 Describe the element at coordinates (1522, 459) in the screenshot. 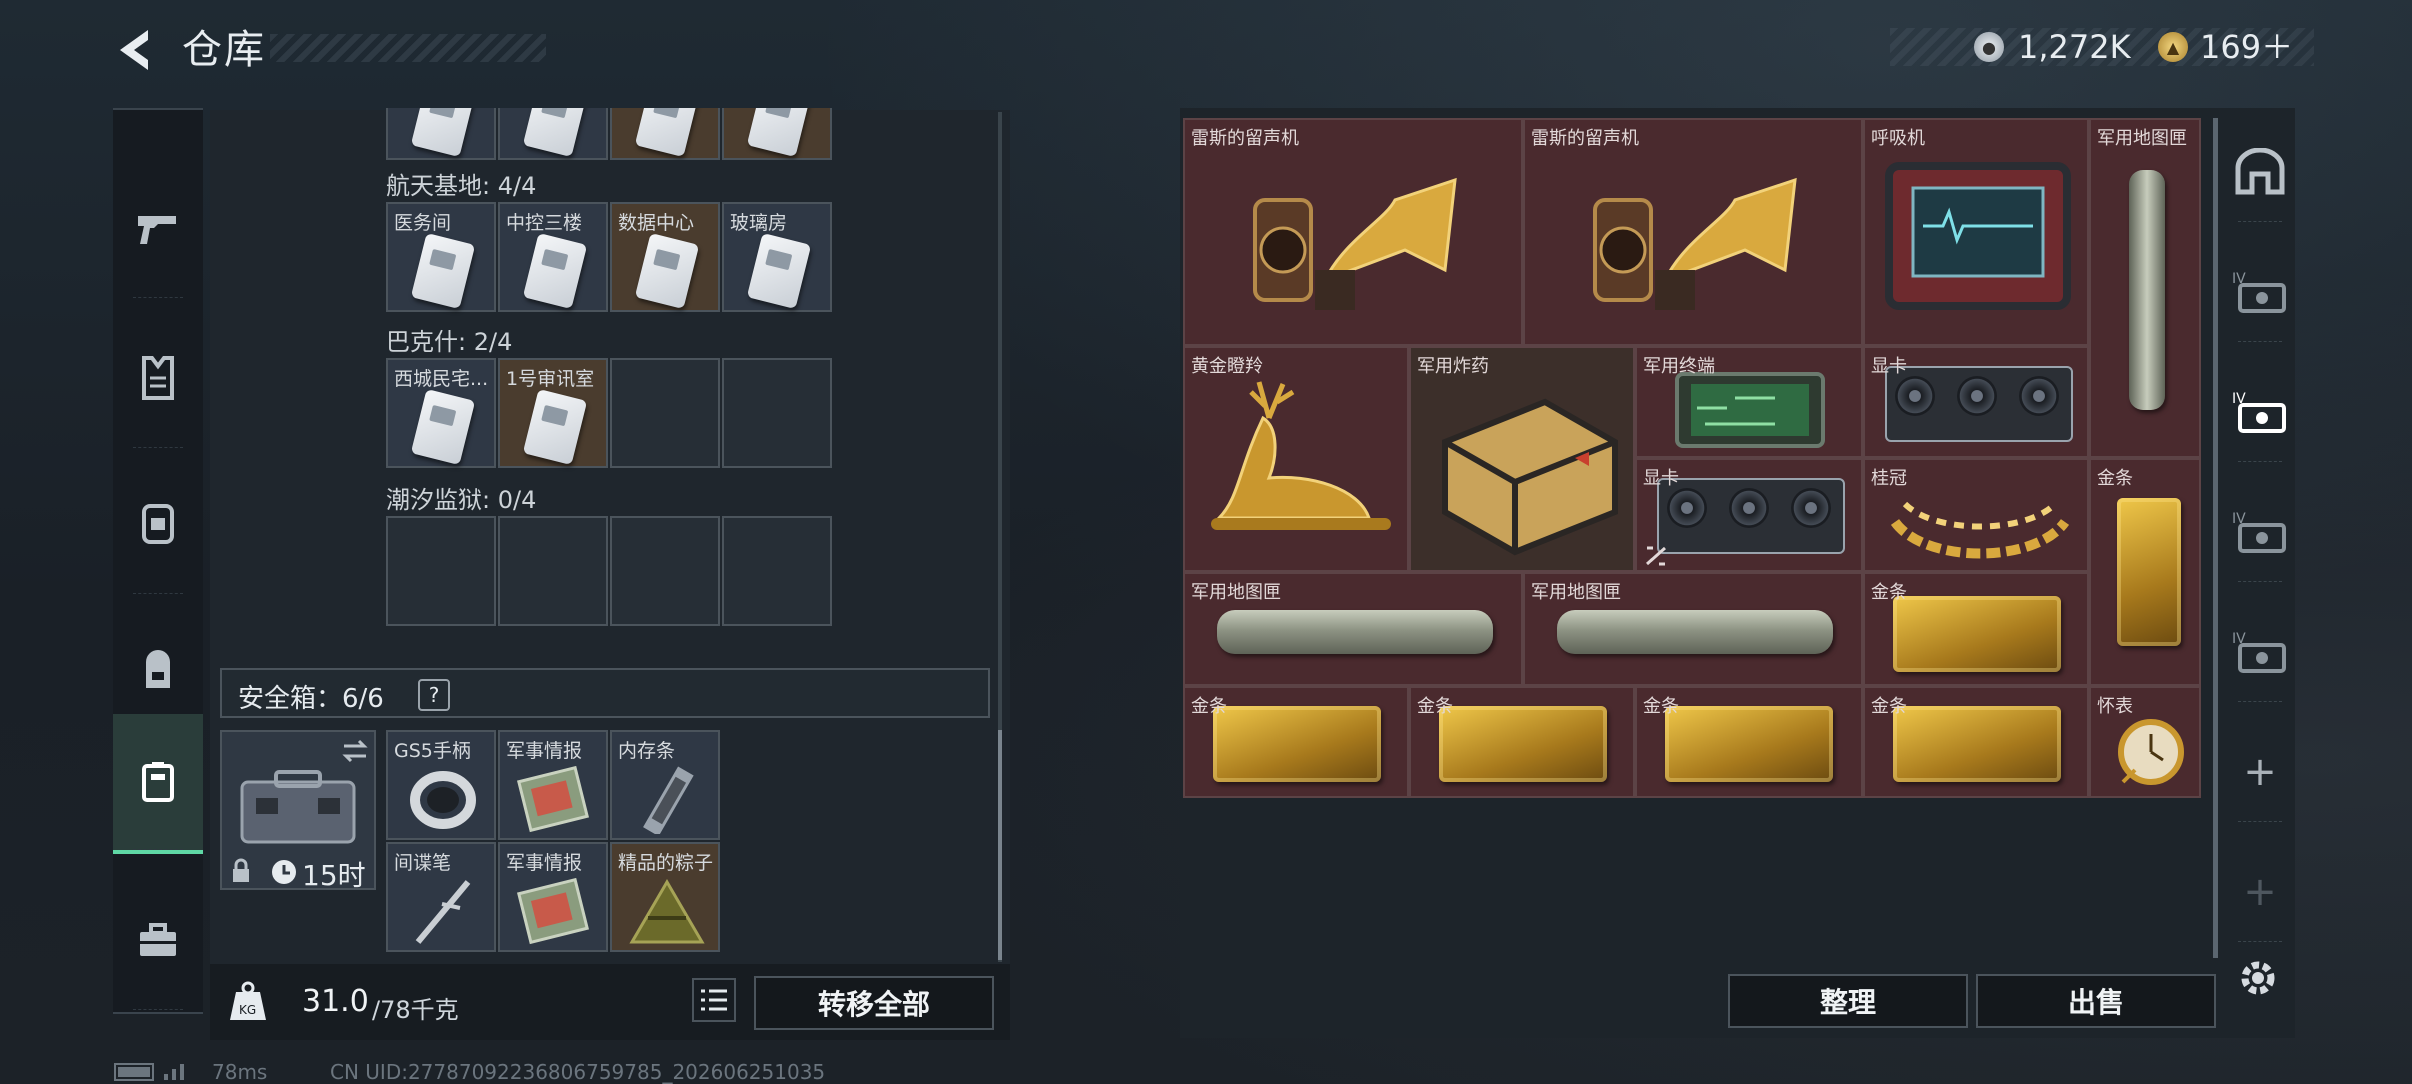

I see `inventory-item: 军用炸药` at that location.